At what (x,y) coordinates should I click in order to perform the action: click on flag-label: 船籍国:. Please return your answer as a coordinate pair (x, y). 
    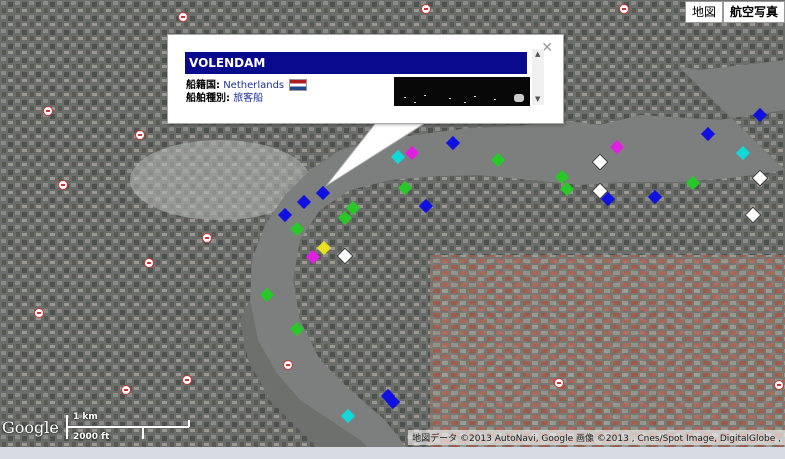
    Looking at the image, I should click on (203, 85).